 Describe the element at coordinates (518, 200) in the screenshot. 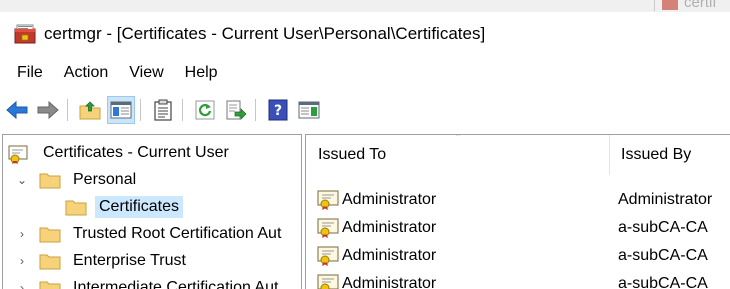

I see `table-row: Administrator Administrator` at that location.